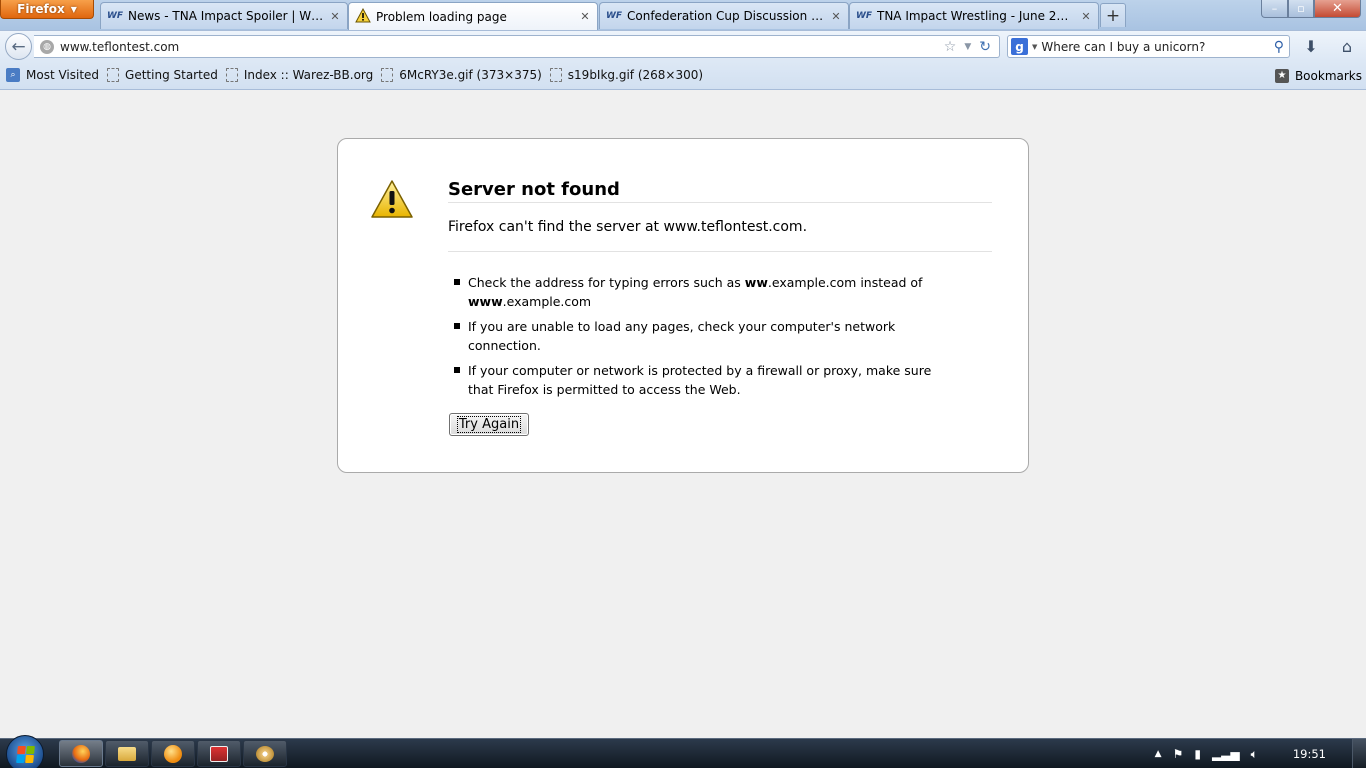  What do you see at coordinates (13, 75) in the screenshot?
I see `most-visited-icon: ⌕` at bounding box center [13, 75].